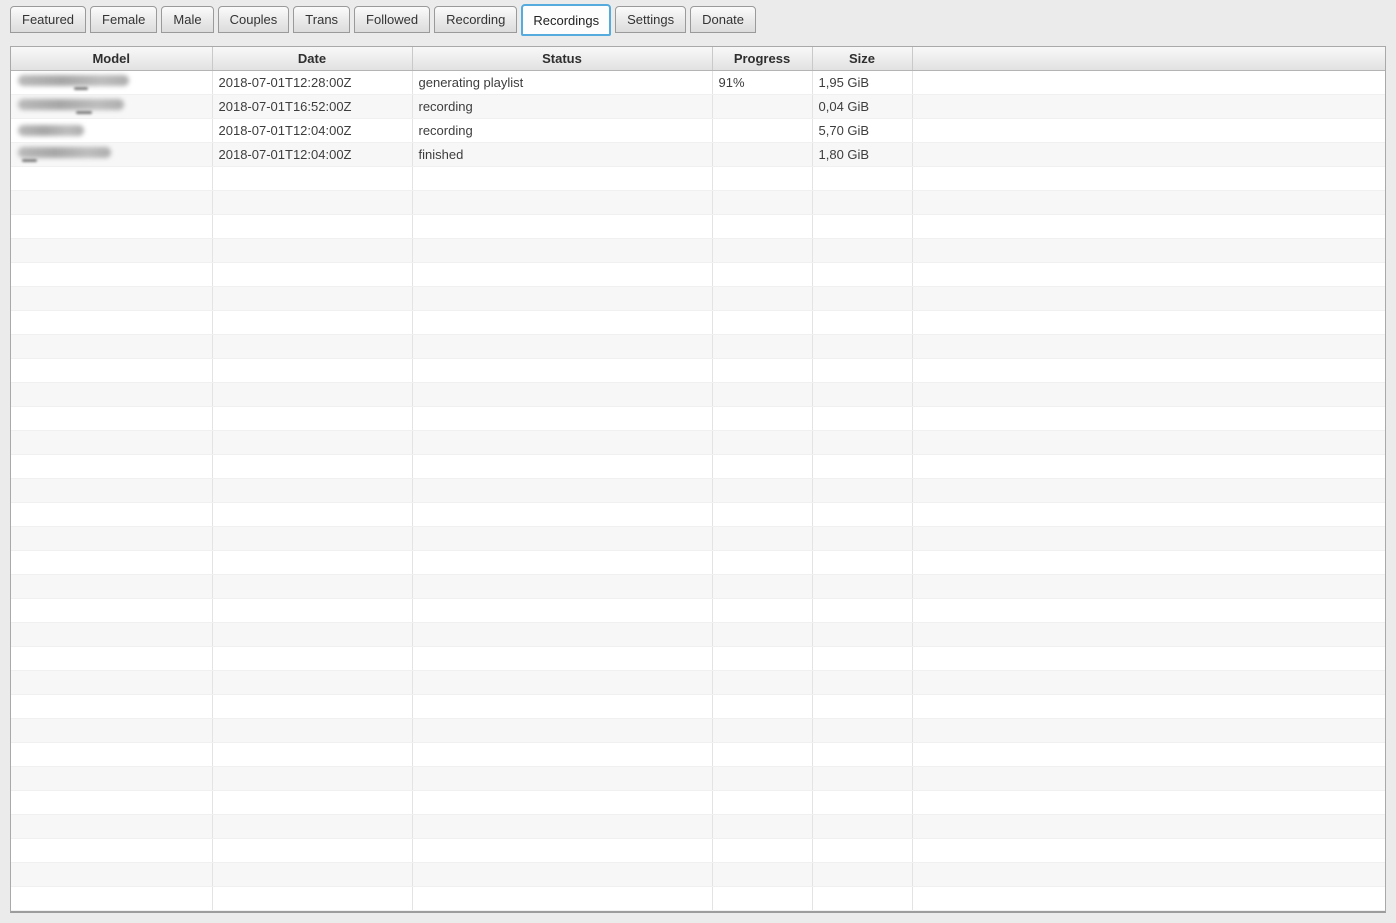  Describe the element at coordinates (562, 82) in the screenshot. I see `cell-status: generating playlist` at that location.